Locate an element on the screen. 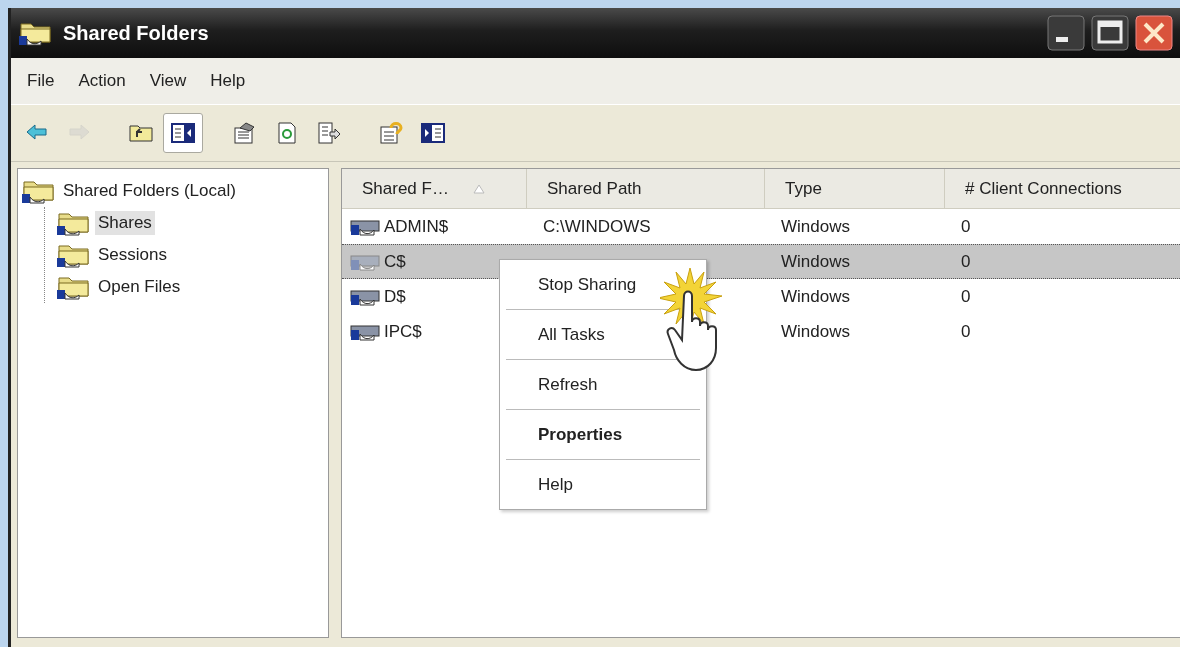 This screenshot has width=1180, height=647. share-name: D$ is located at coordinates (395, 296).